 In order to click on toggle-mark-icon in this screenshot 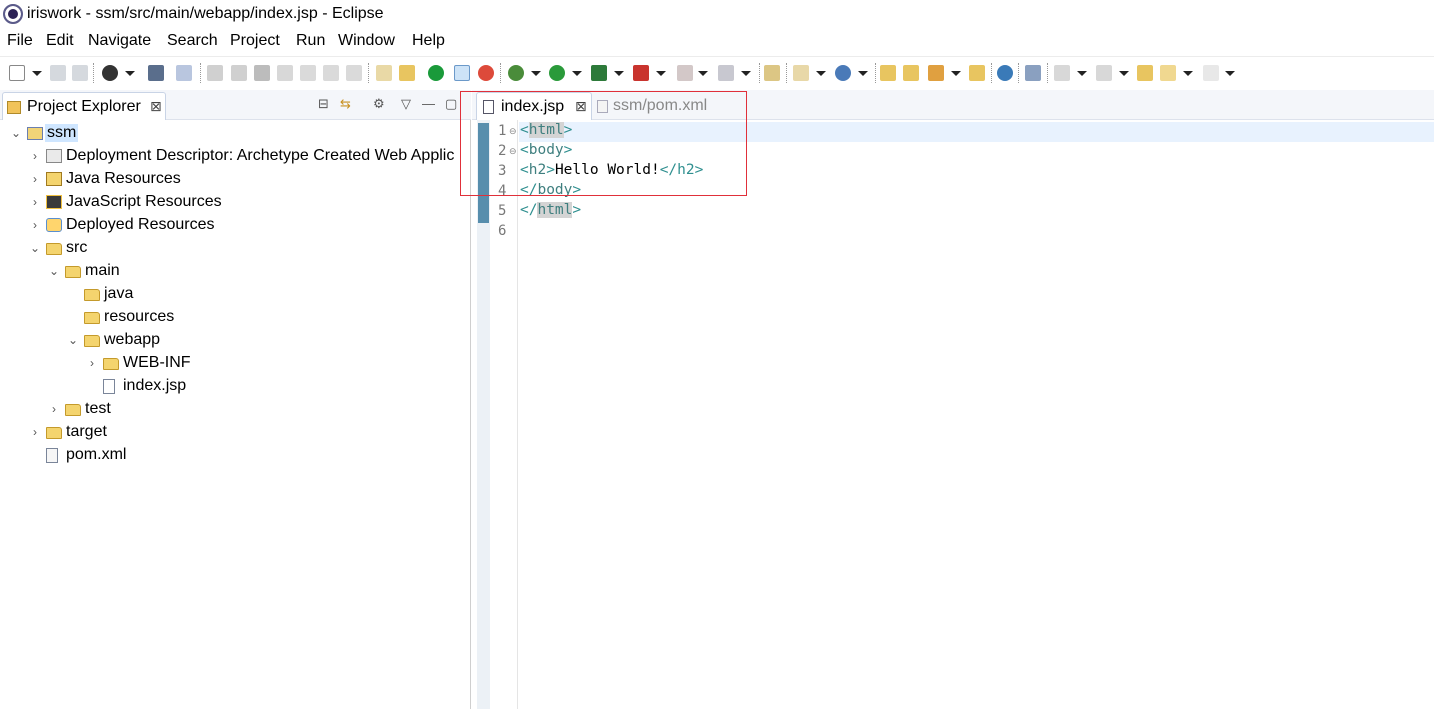, I will do `click(462, 73)`.